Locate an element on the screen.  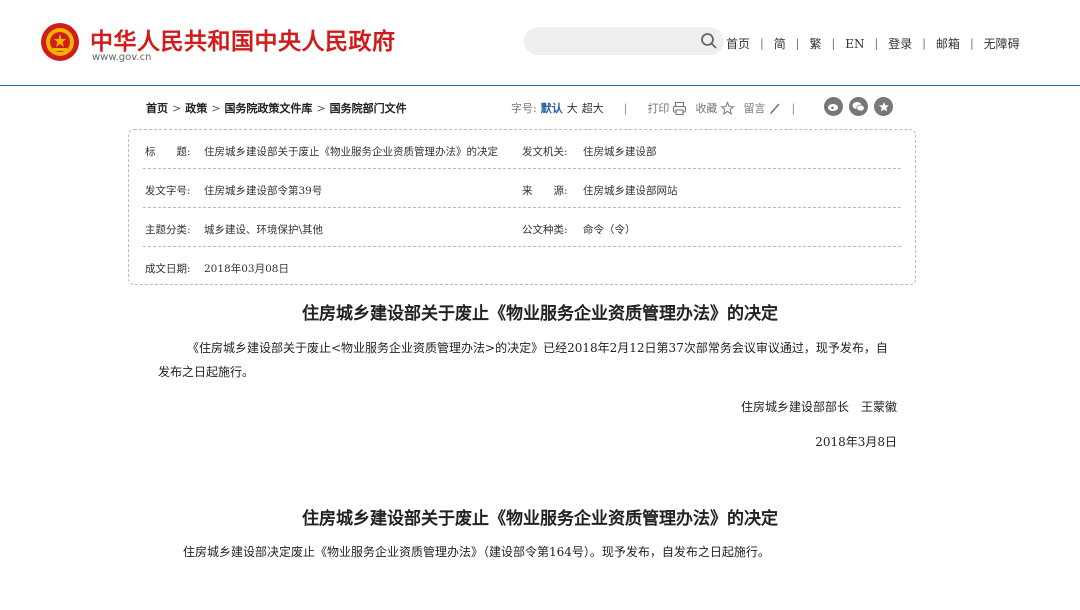
topic-value: 城乡建设、环境保护\其他 is located at coordinates (264, 230).